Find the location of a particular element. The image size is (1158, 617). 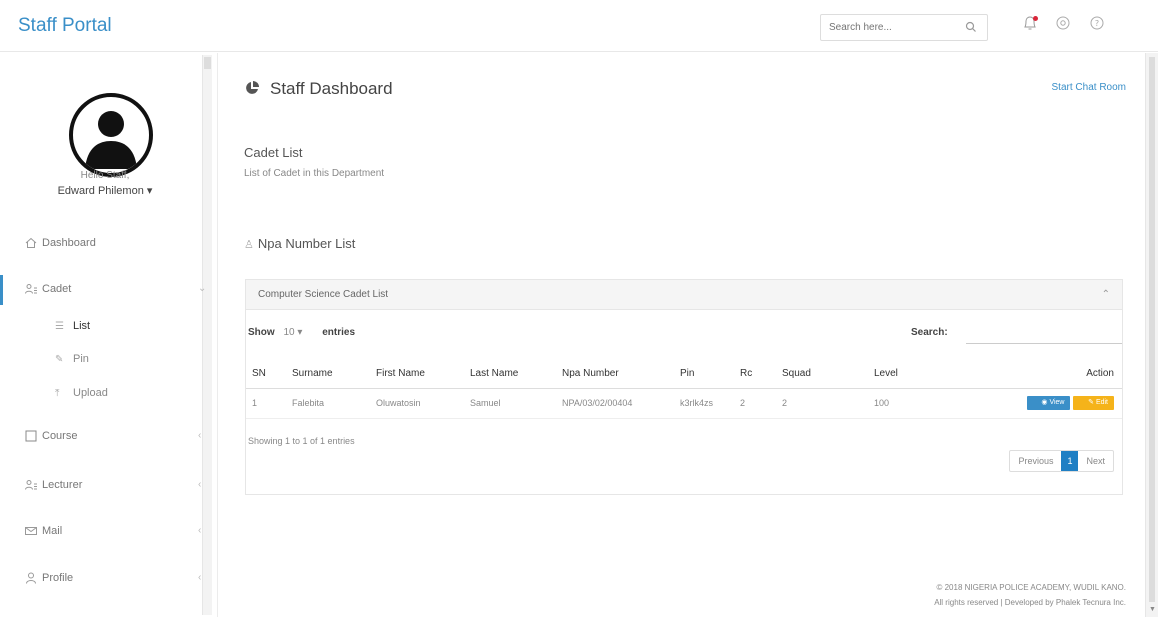

avatar is located at coordinates (111, 135).